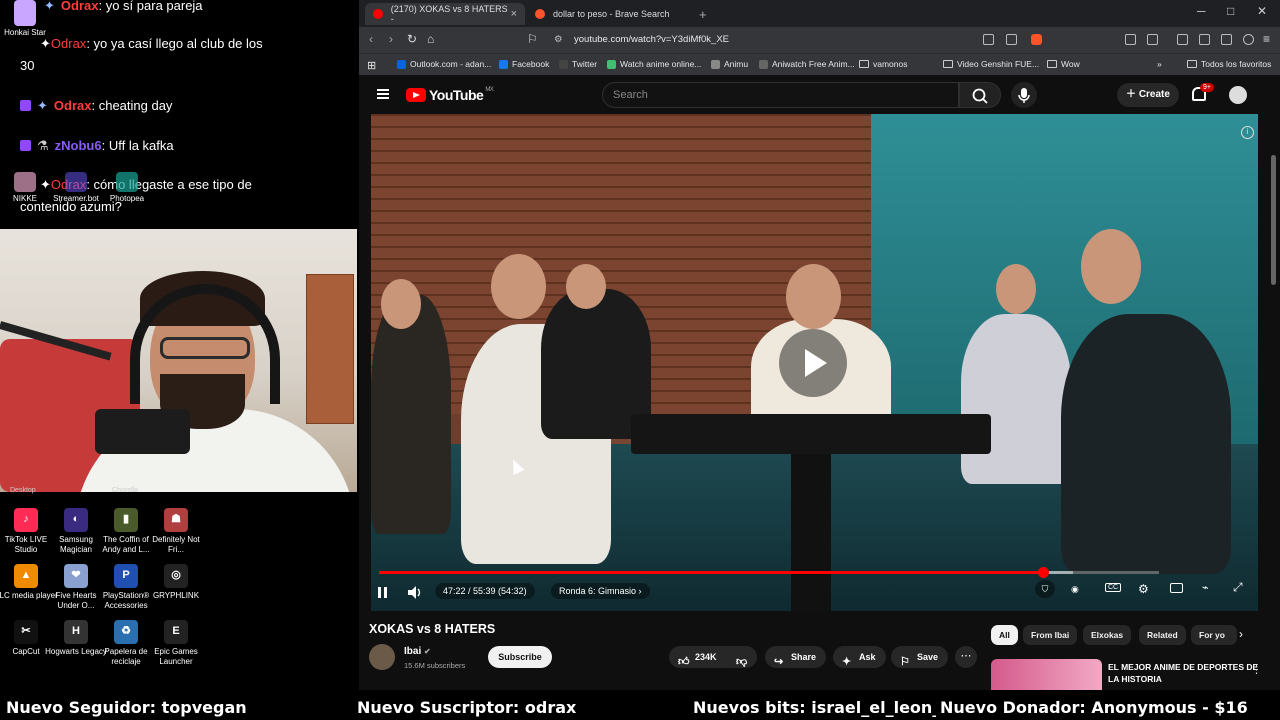 The width and height of the screenshot is (1280, 720). I want to click on share-button: ↪ Share, so click(796, 657).